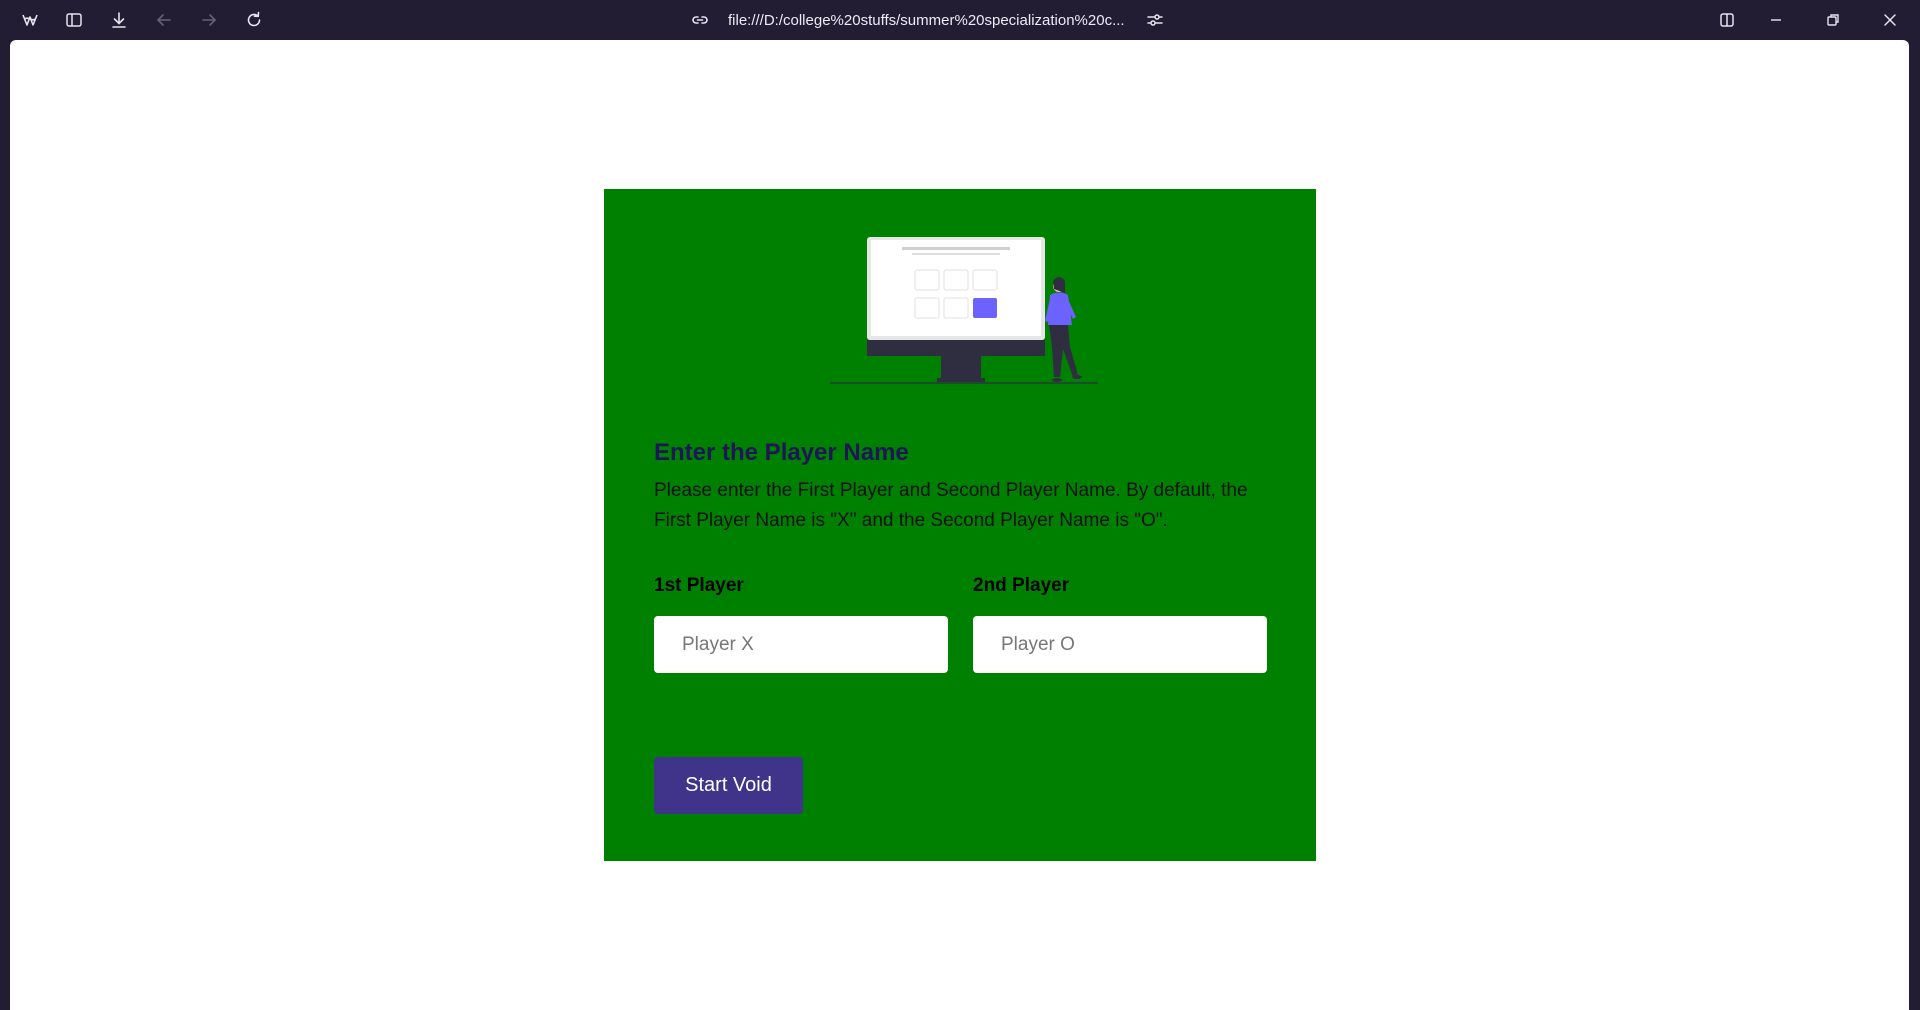  What do you see at coordinates (254, 20) in the screenshot?
I see `reload-icon` at bounding box center [254, 20].